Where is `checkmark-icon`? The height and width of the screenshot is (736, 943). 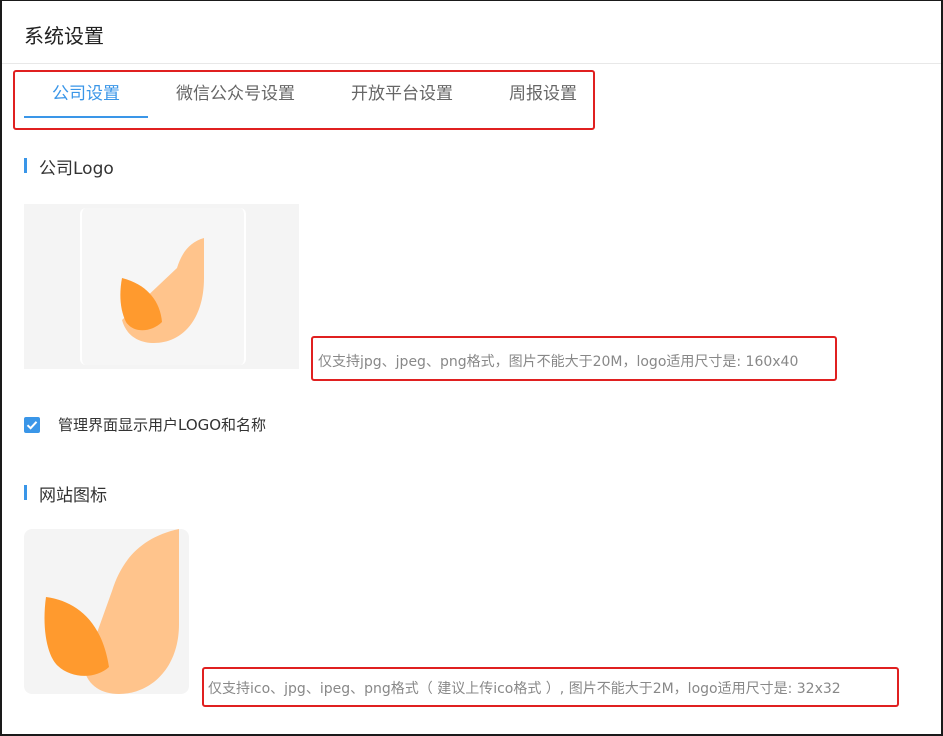
checkmark-icon is located at coordinates (32, 425).